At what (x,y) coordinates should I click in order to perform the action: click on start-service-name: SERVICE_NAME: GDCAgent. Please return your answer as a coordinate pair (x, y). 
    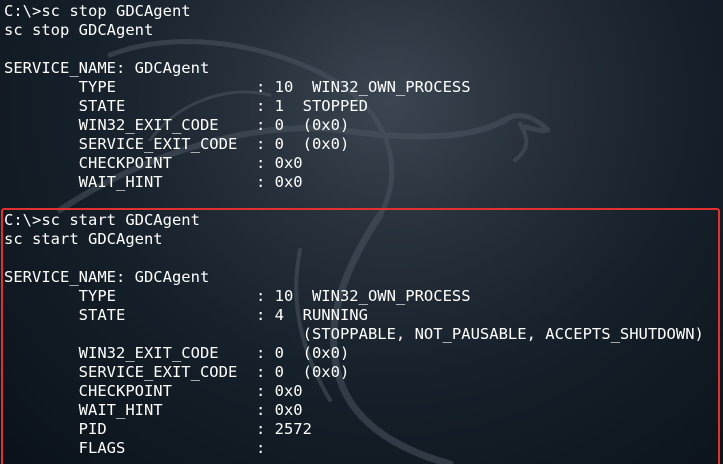
    Looking at the image, I should click on (107, 277).